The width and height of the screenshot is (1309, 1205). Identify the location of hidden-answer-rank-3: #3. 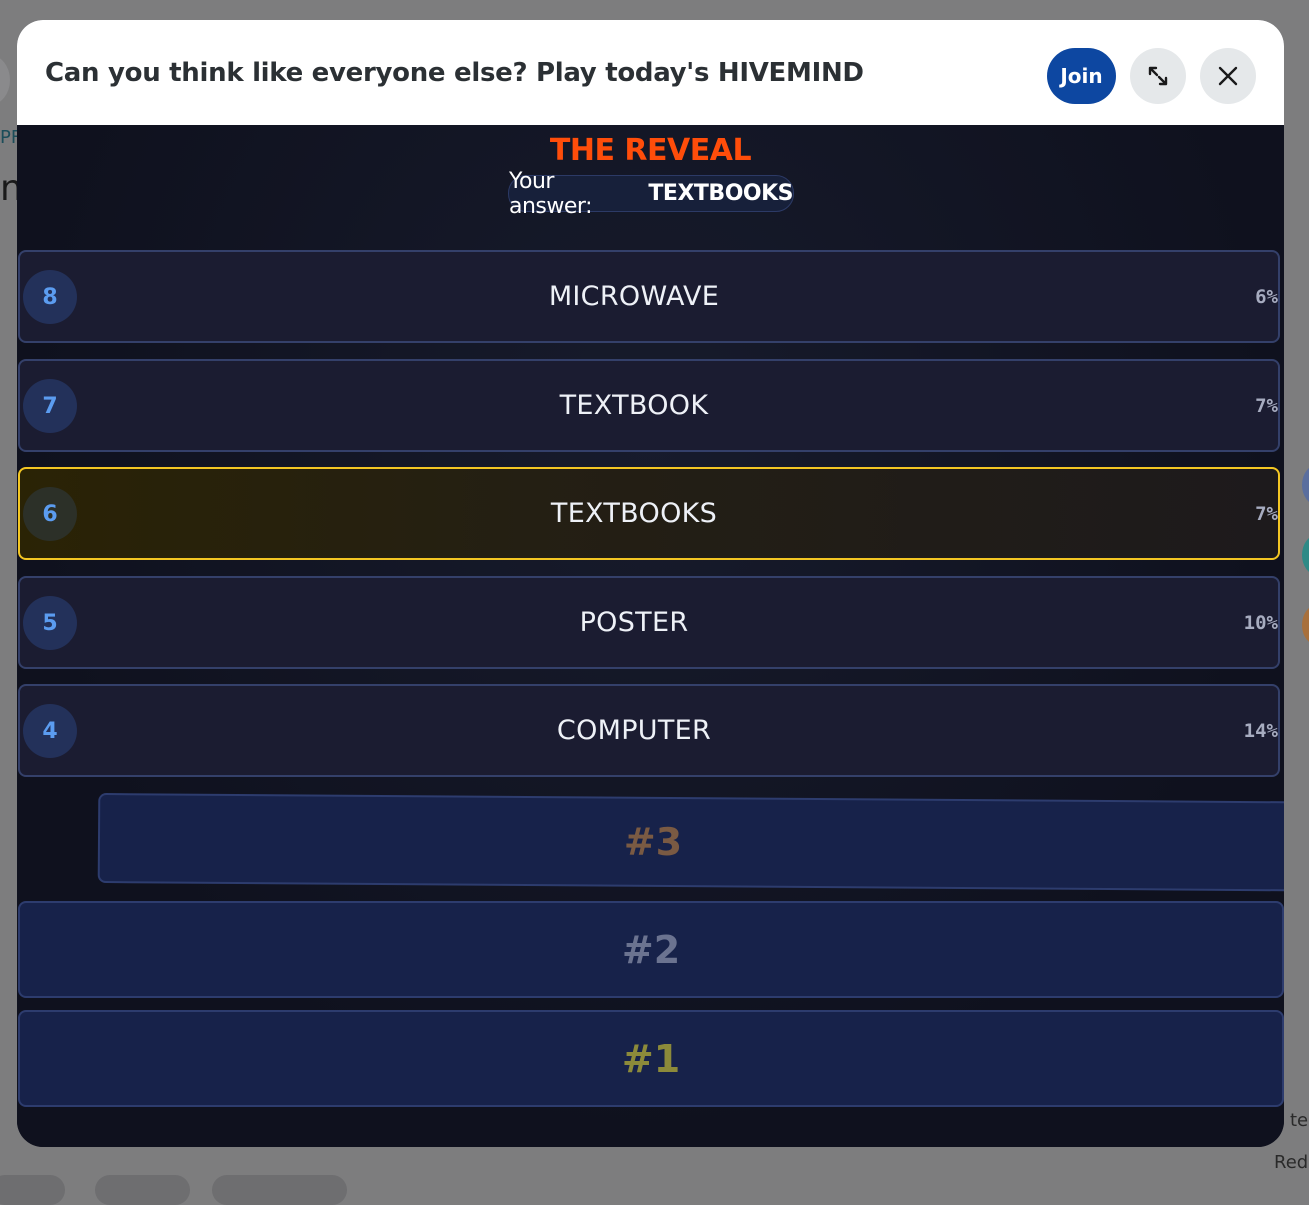
(690, 842).